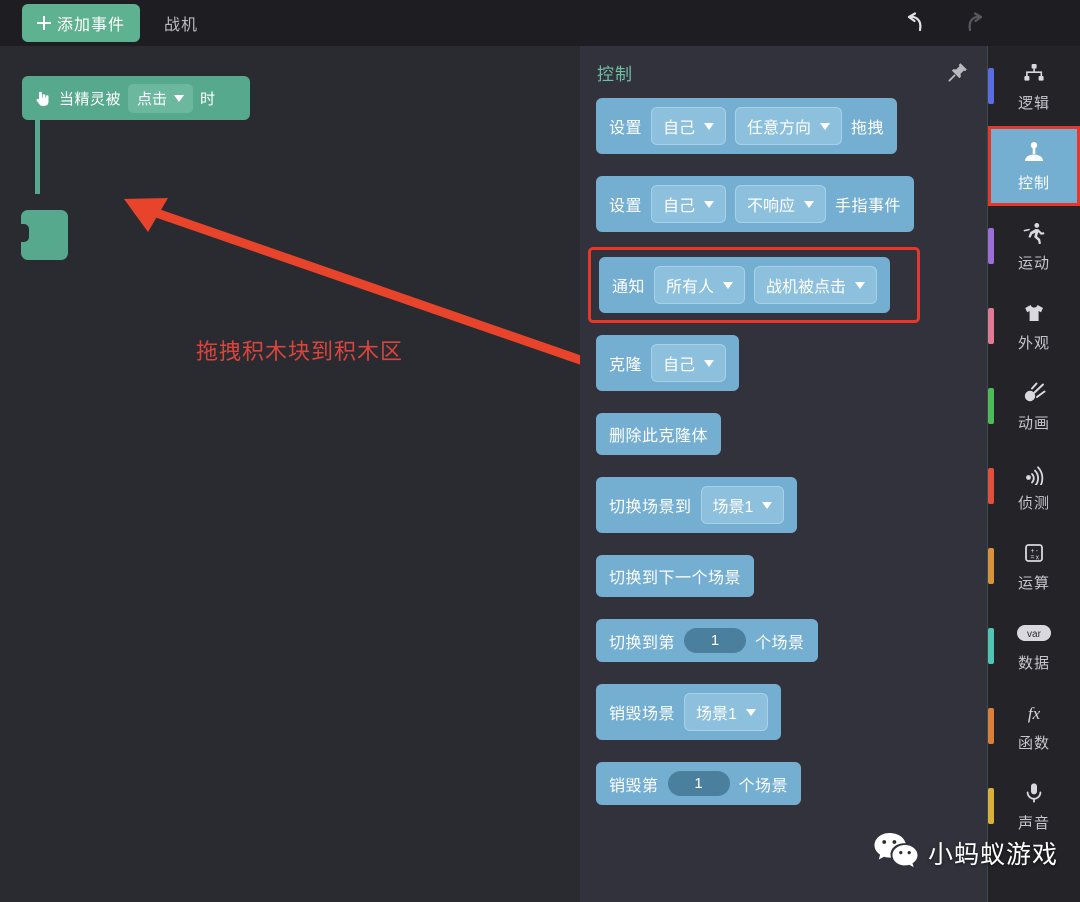  What do you see at coordinates (1034, 326) in the screenshot?
I see `sidebar-item-appearance: 外观` at bounding box center [1034, 326].